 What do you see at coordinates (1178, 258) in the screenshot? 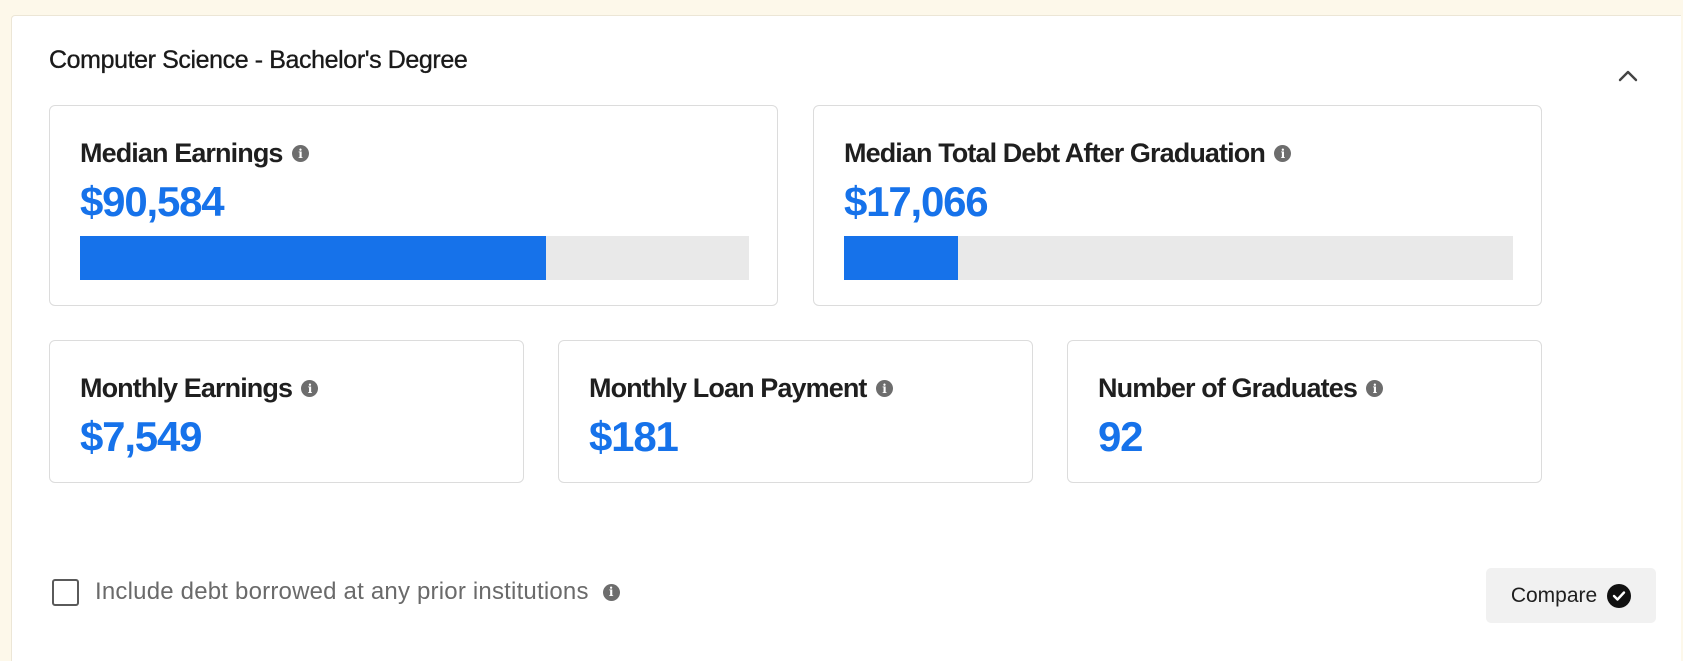
I see `median-debt-bar` at bounding box center [1178, 258].